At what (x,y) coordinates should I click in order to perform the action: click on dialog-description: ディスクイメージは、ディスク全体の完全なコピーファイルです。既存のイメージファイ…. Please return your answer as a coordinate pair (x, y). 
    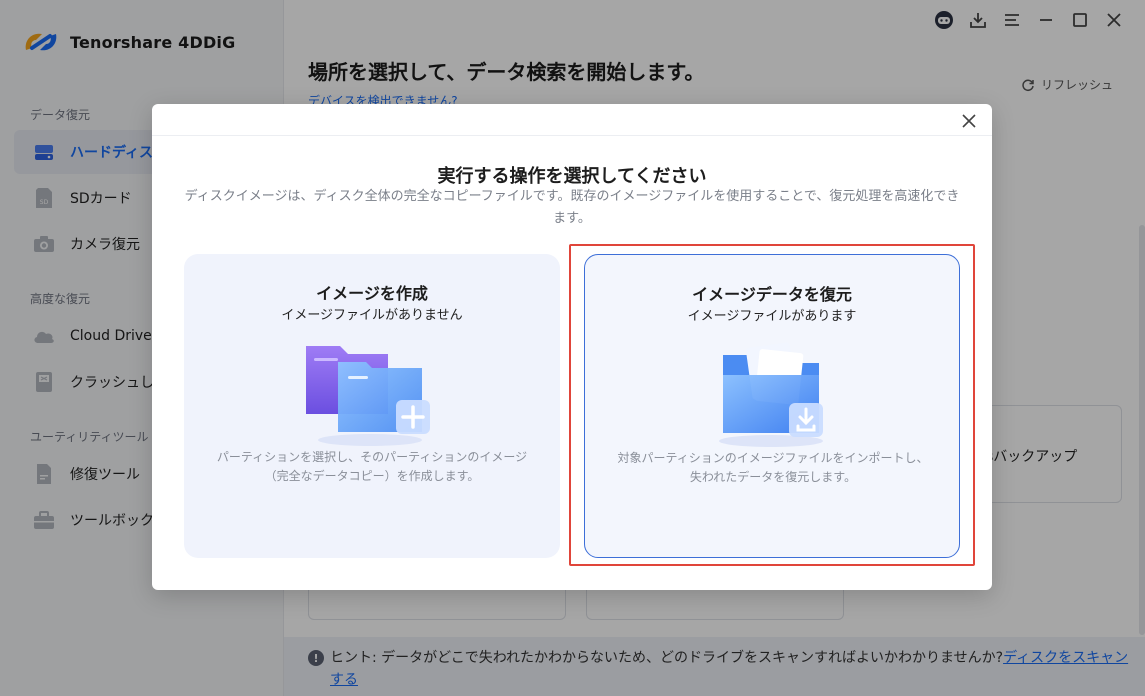
    Looking at the image, I should click on (572, 207).